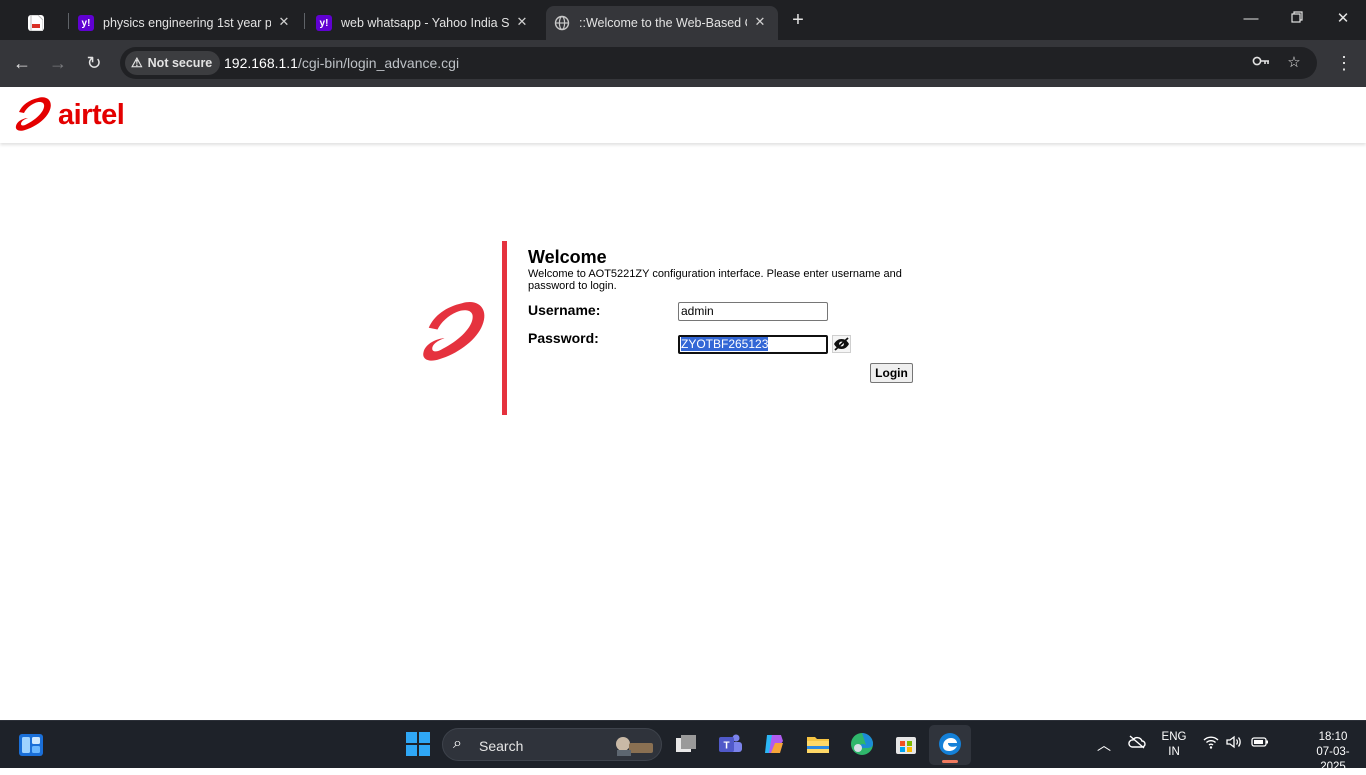  Describe the element at coordinates (418, 744) in the screenshot. I see `start-icon` at that location.